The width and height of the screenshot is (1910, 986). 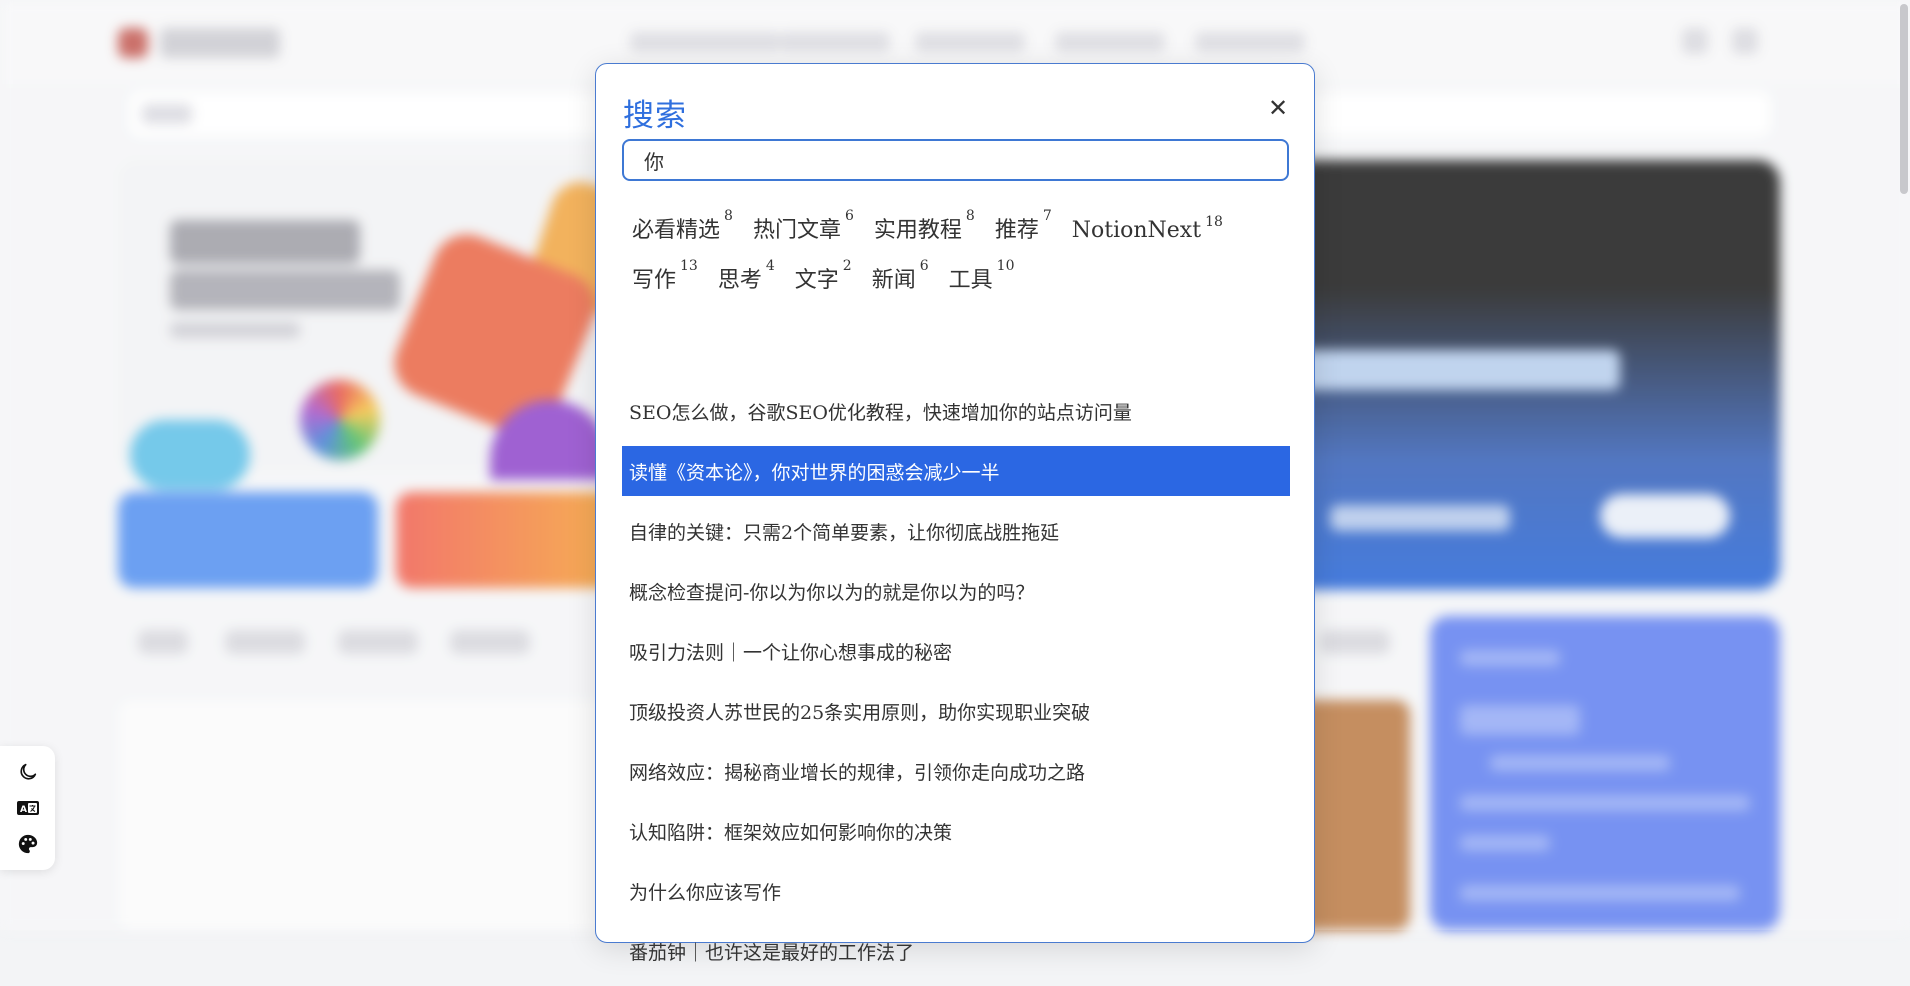 I want to click on tag-label: NotionNext, so click(x=1136, y=230).